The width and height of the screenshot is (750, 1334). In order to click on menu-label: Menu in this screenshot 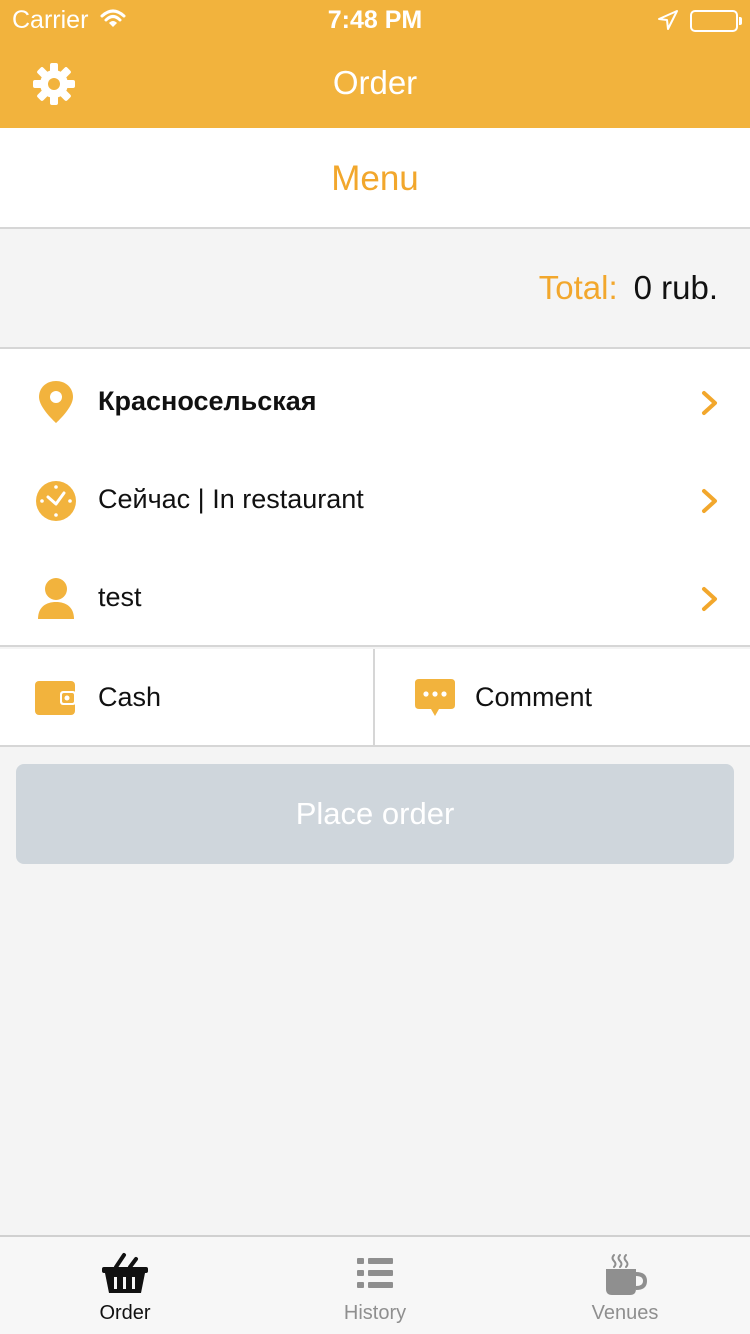, I will do `click(375, 178)`.